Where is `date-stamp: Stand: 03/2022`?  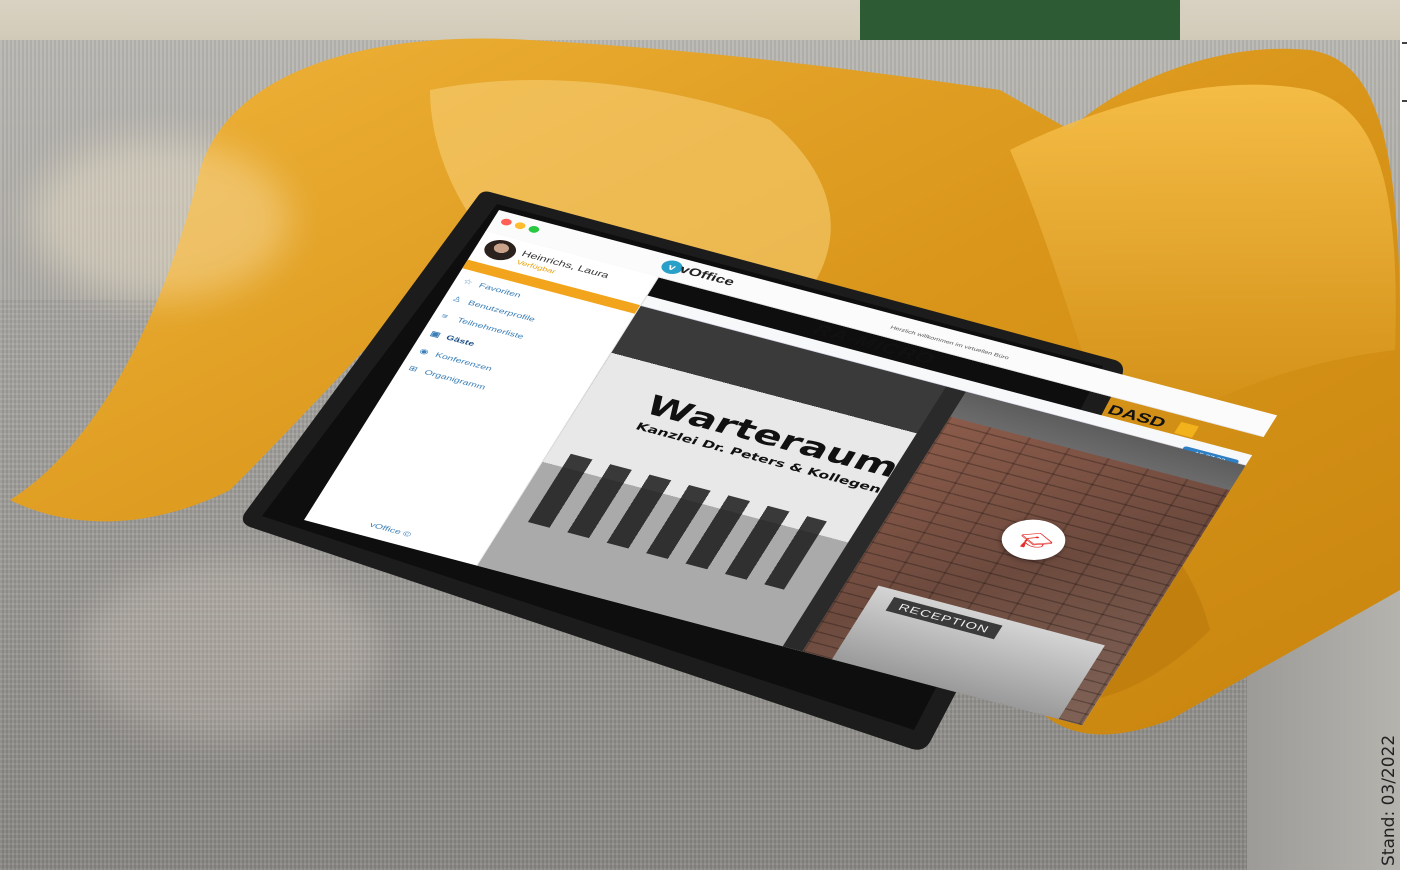
date-stamp: Stand: 03/2022 is located at coordinates (1389, 800).